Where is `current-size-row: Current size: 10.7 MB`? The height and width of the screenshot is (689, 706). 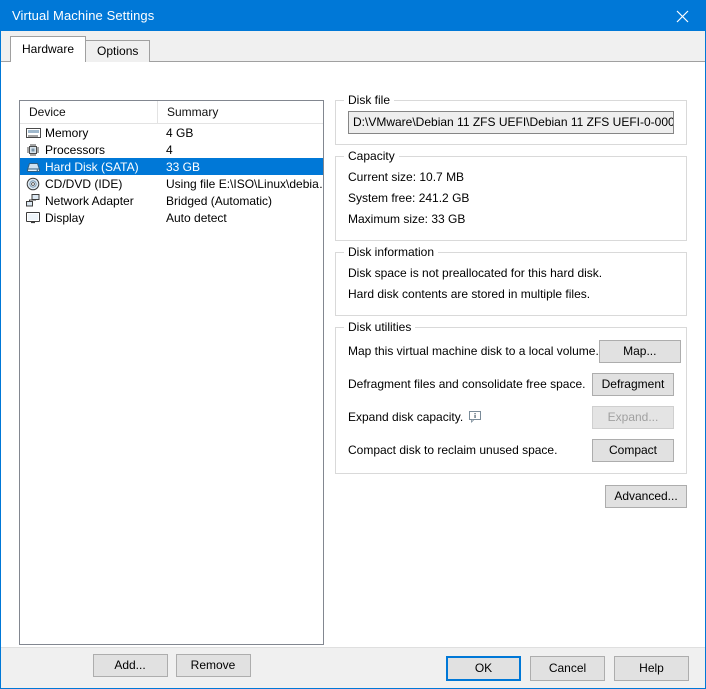
current-size-row: Current size: 10.7 MB is located at coordinates (511, 177).